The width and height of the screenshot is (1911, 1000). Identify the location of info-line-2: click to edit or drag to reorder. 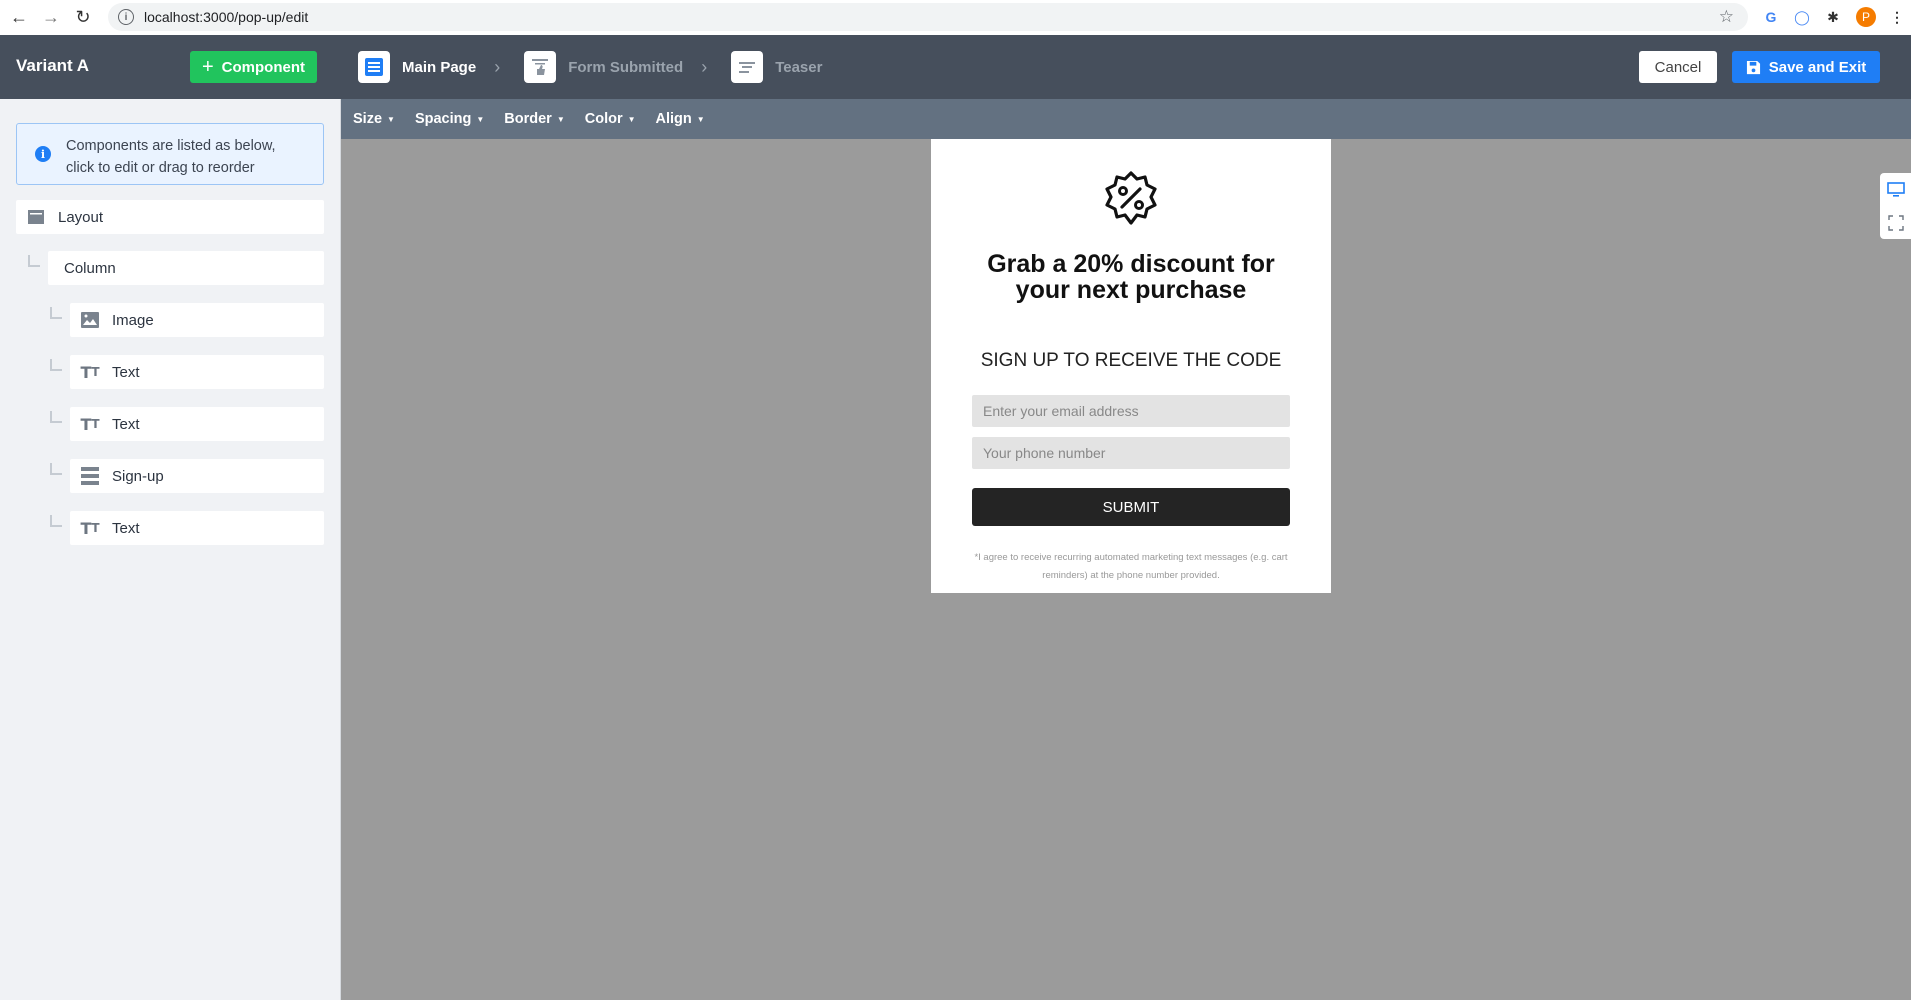
(171, 168).